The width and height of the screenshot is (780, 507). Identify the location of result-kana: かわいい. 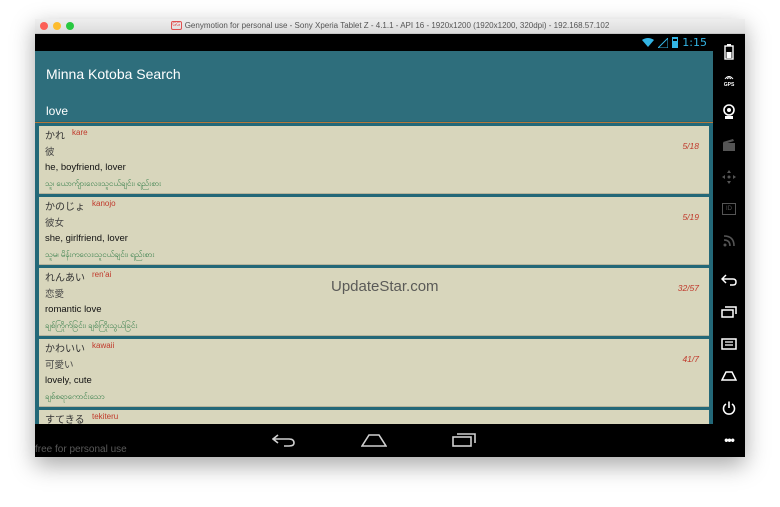
(65, 349).